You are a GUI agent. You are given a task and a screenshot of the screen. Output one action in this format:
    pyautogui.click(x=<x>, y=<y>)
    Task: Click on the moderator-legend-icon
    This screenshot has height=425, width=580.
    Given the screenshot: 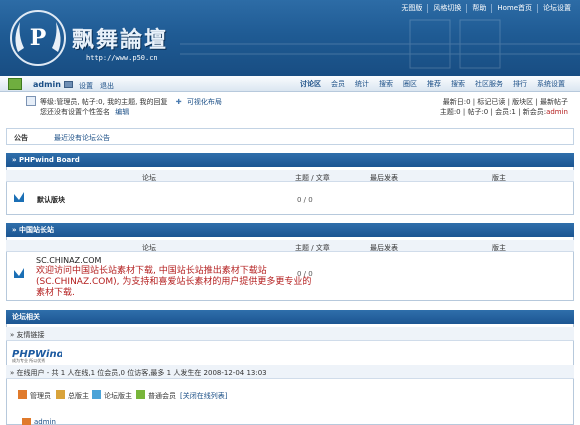 What is the action you would take?
    pyautogui.click(x=96, y=394)
    